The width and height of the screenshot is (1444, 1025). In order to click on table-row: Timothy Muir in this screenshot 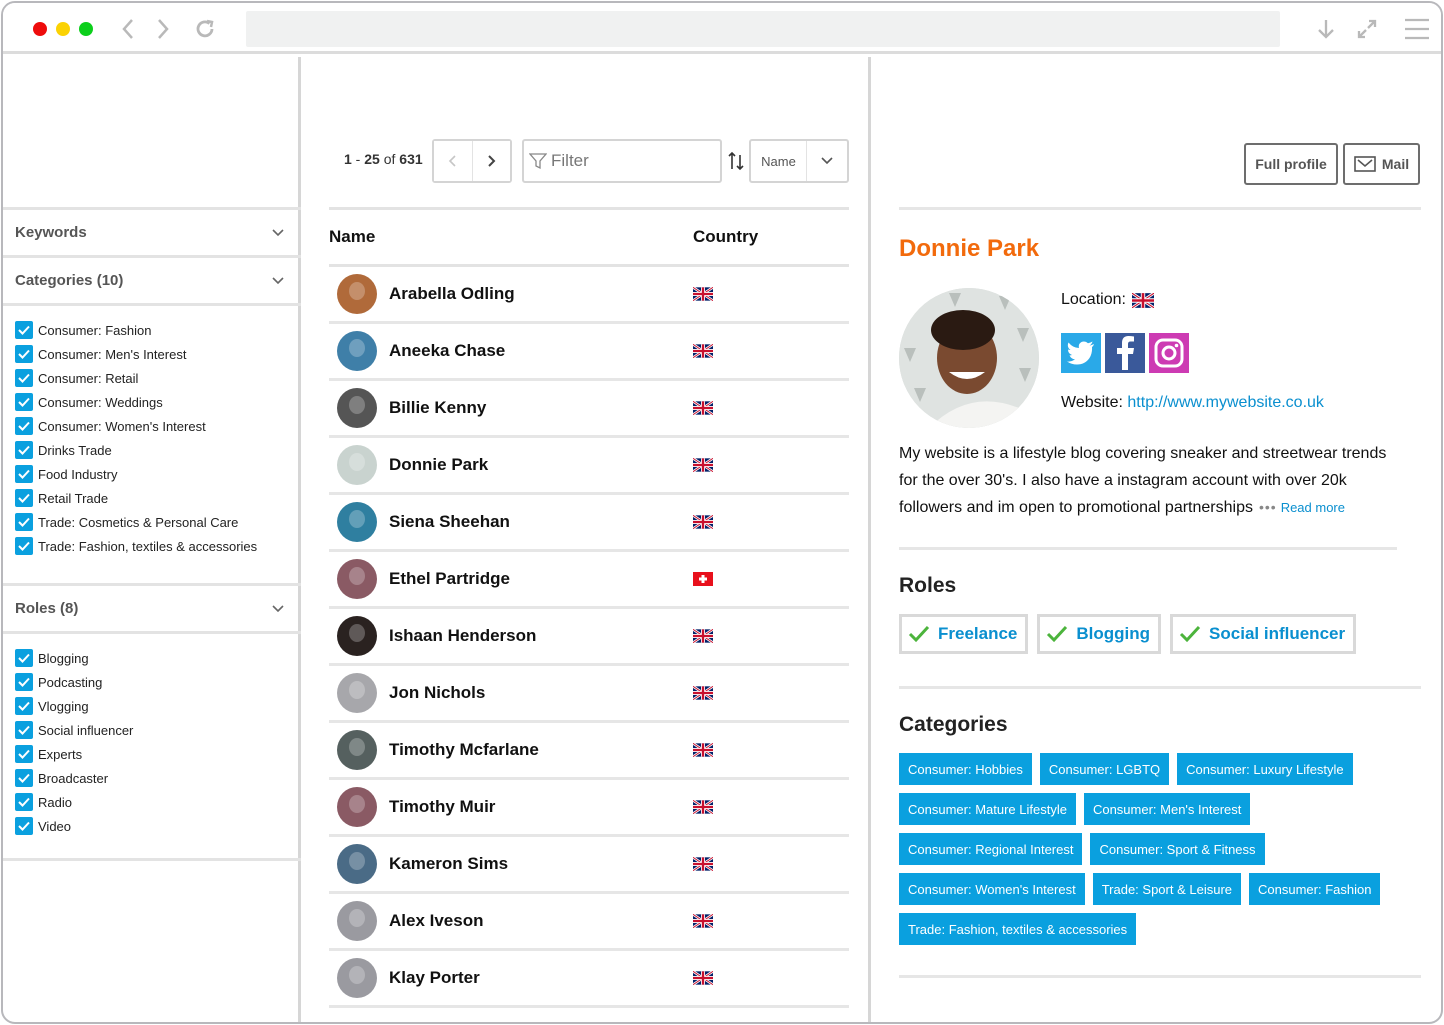, I will do `click(589, 808)`.